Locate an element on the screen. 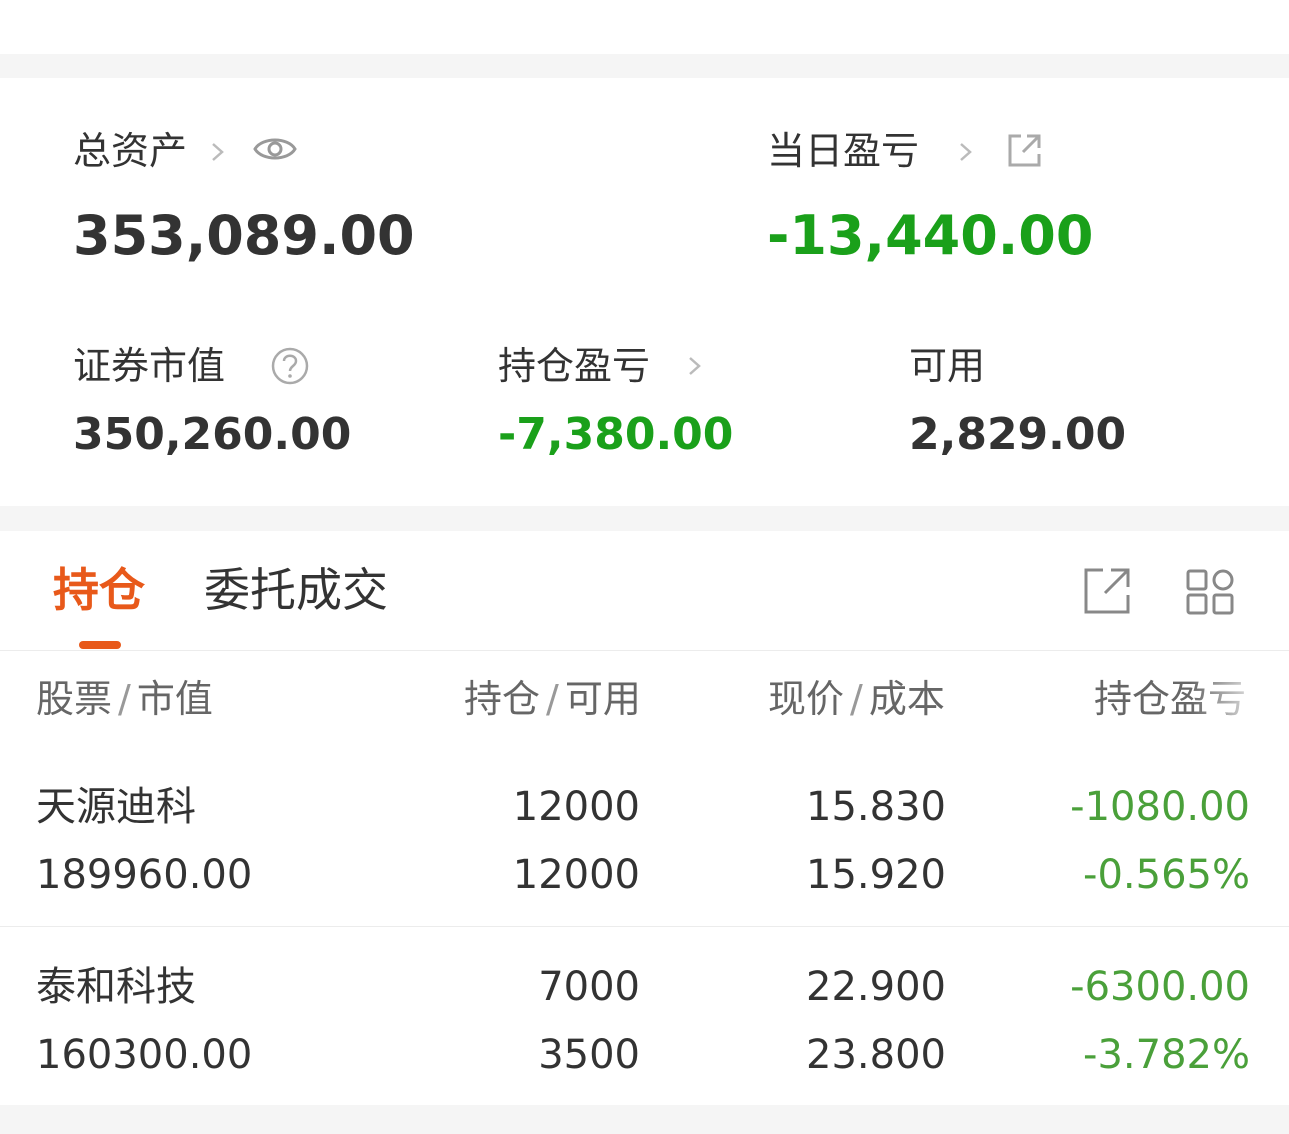 The width and height of the screenshot is (1289, 1134). available-value: 2,829.00 is located at coordinates (1018, 434).